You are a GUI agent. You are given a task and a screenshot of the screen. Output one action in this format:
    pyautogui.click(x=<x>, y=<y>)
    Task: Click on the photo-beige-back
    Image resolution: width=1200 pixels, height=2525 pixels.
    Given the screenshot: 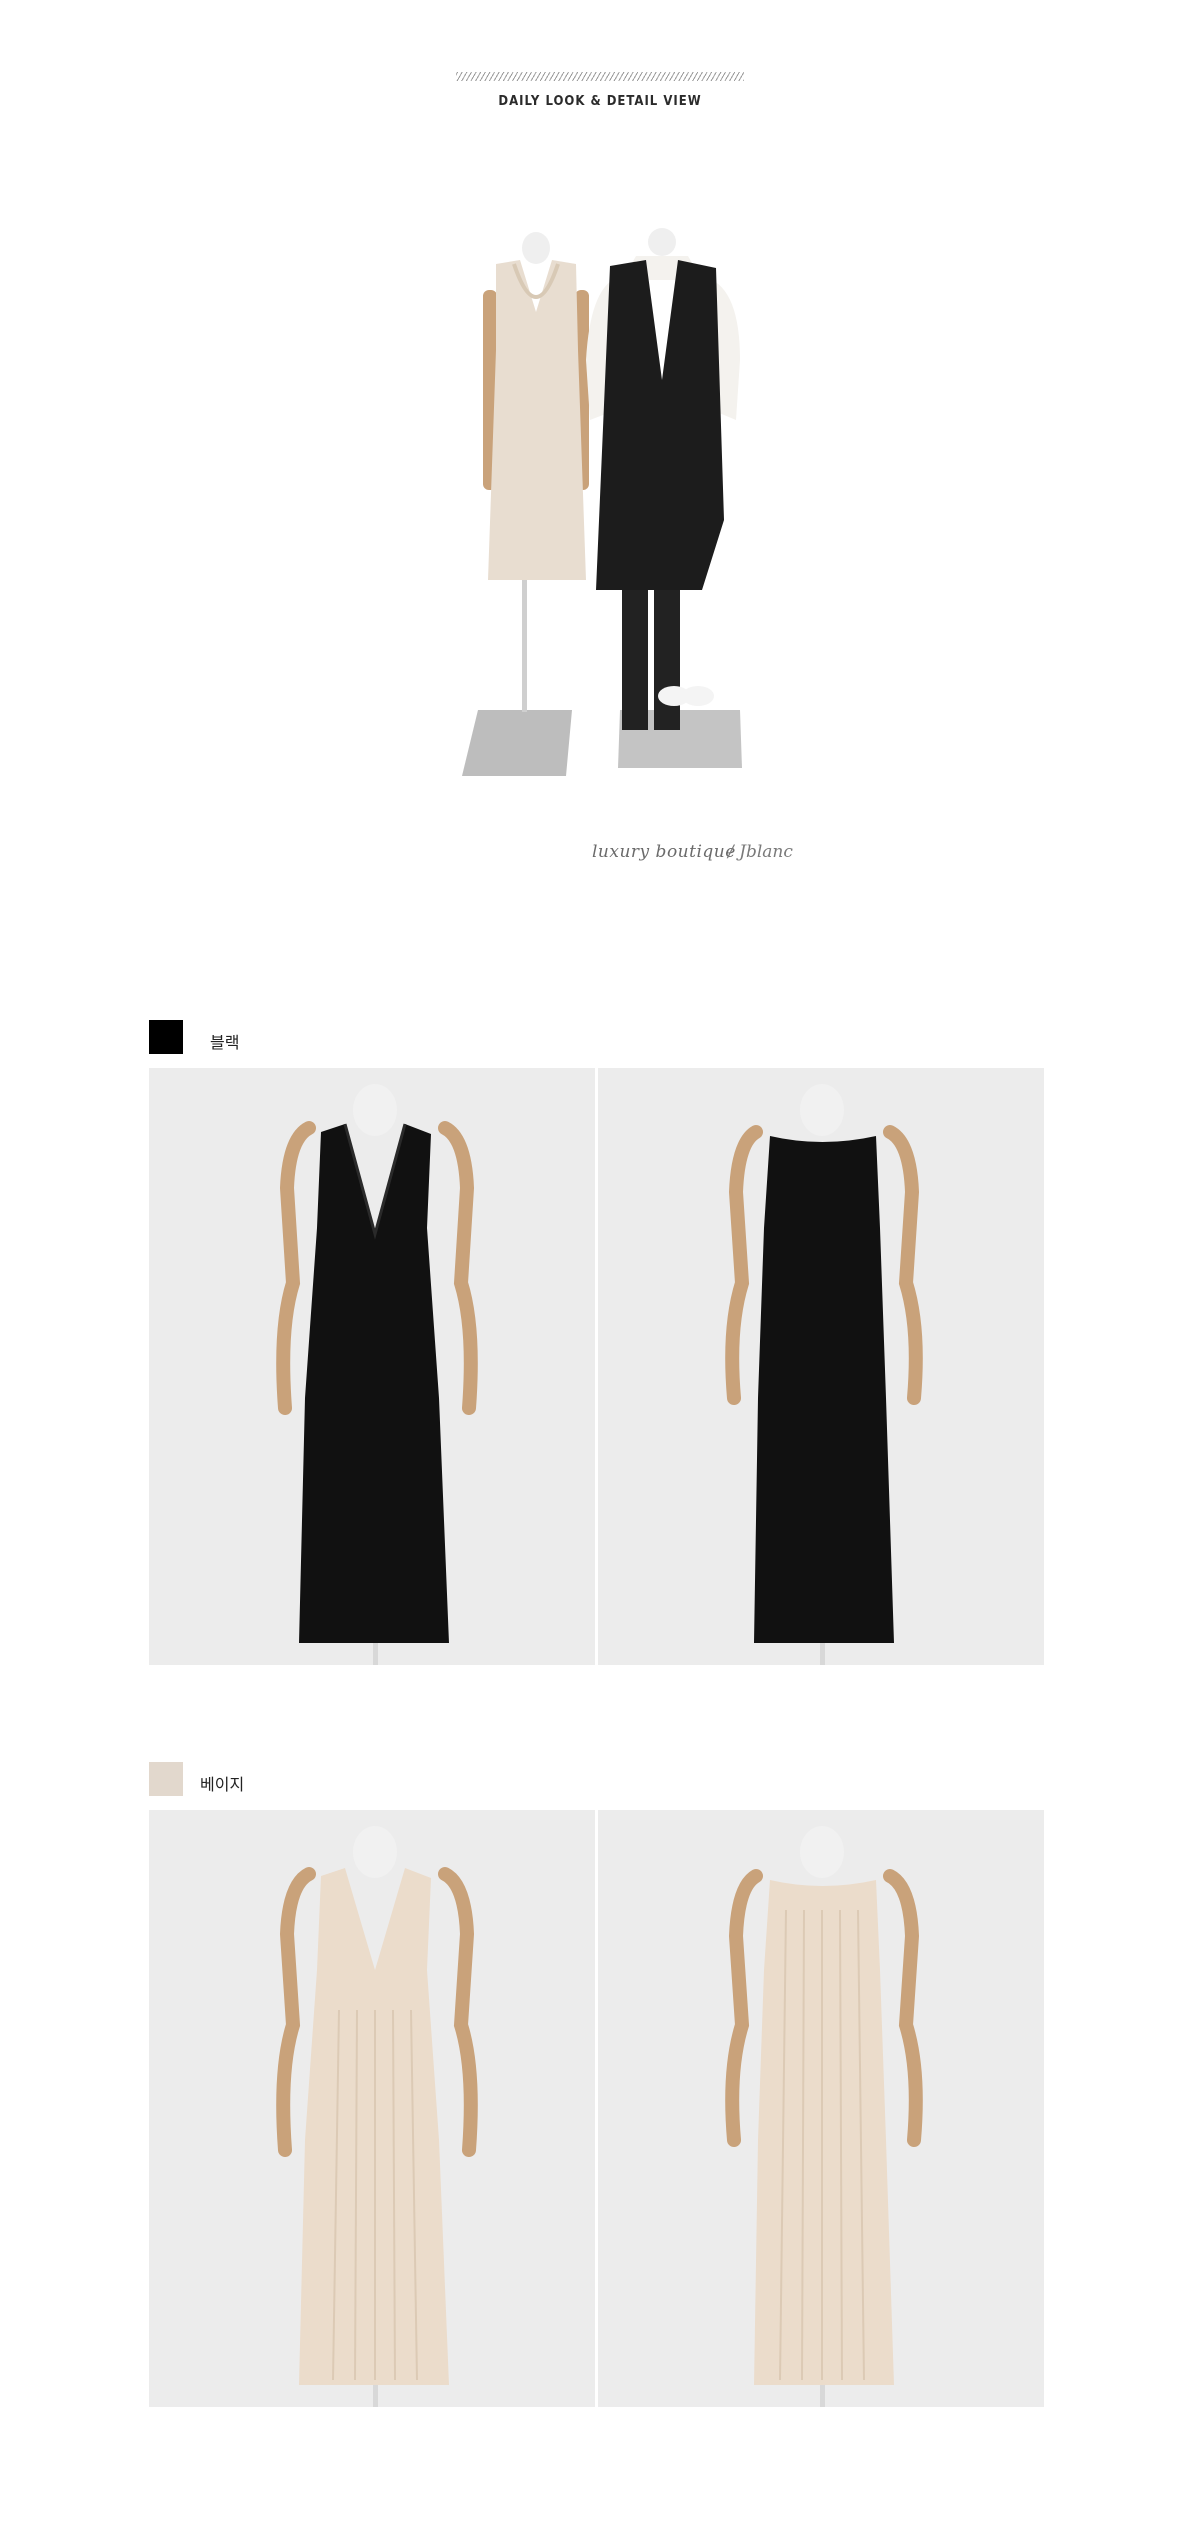 What is the action you would take?
    pyautogui.click(x=821, y=2108)
    